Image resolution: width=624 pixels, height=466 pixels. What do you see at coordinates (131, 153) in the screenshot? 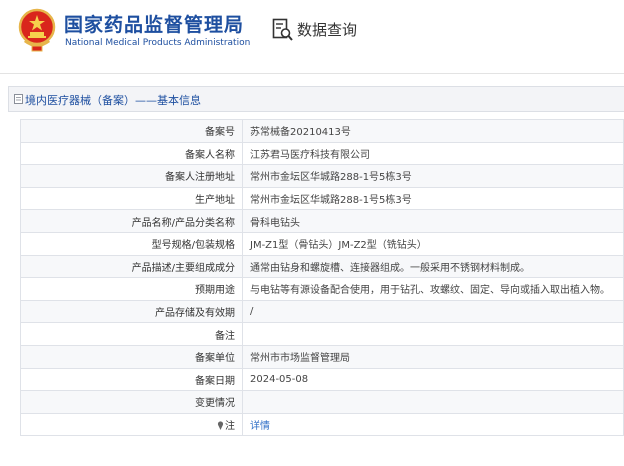
I see `row-label: 备案人名称` at bounding box center [131, 153].